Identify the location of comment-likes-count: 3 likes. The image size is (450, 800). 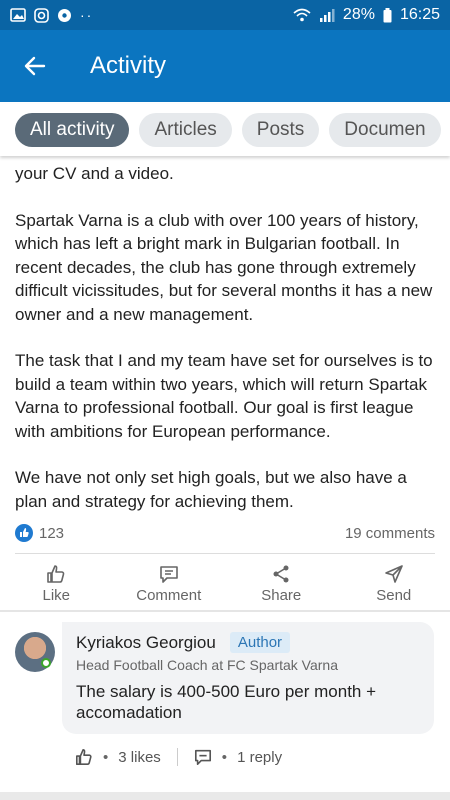
(139, 757).